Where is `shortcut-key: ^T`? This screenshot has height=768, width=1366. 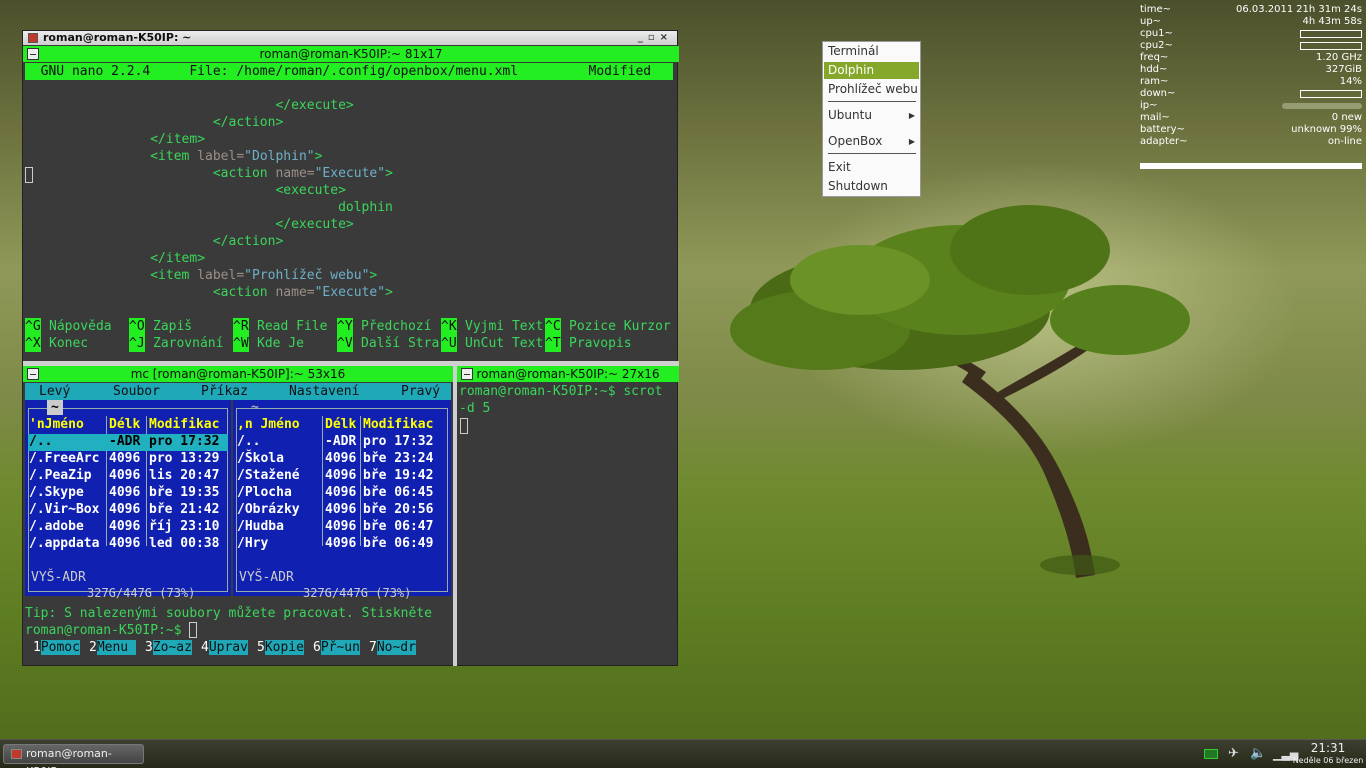
shortcut-key: ^T is located at coordinates (553, 343).